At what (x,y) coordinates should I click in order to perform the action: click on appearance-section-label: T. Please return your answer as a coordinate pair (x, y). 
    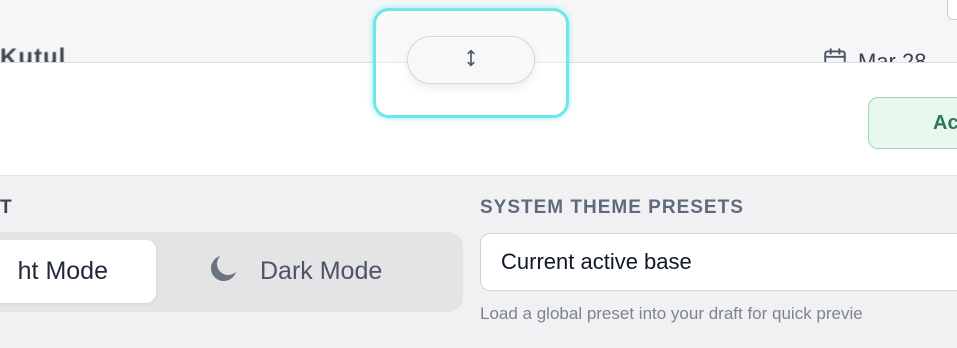
    Looking at the image, I should click on (6, 207).